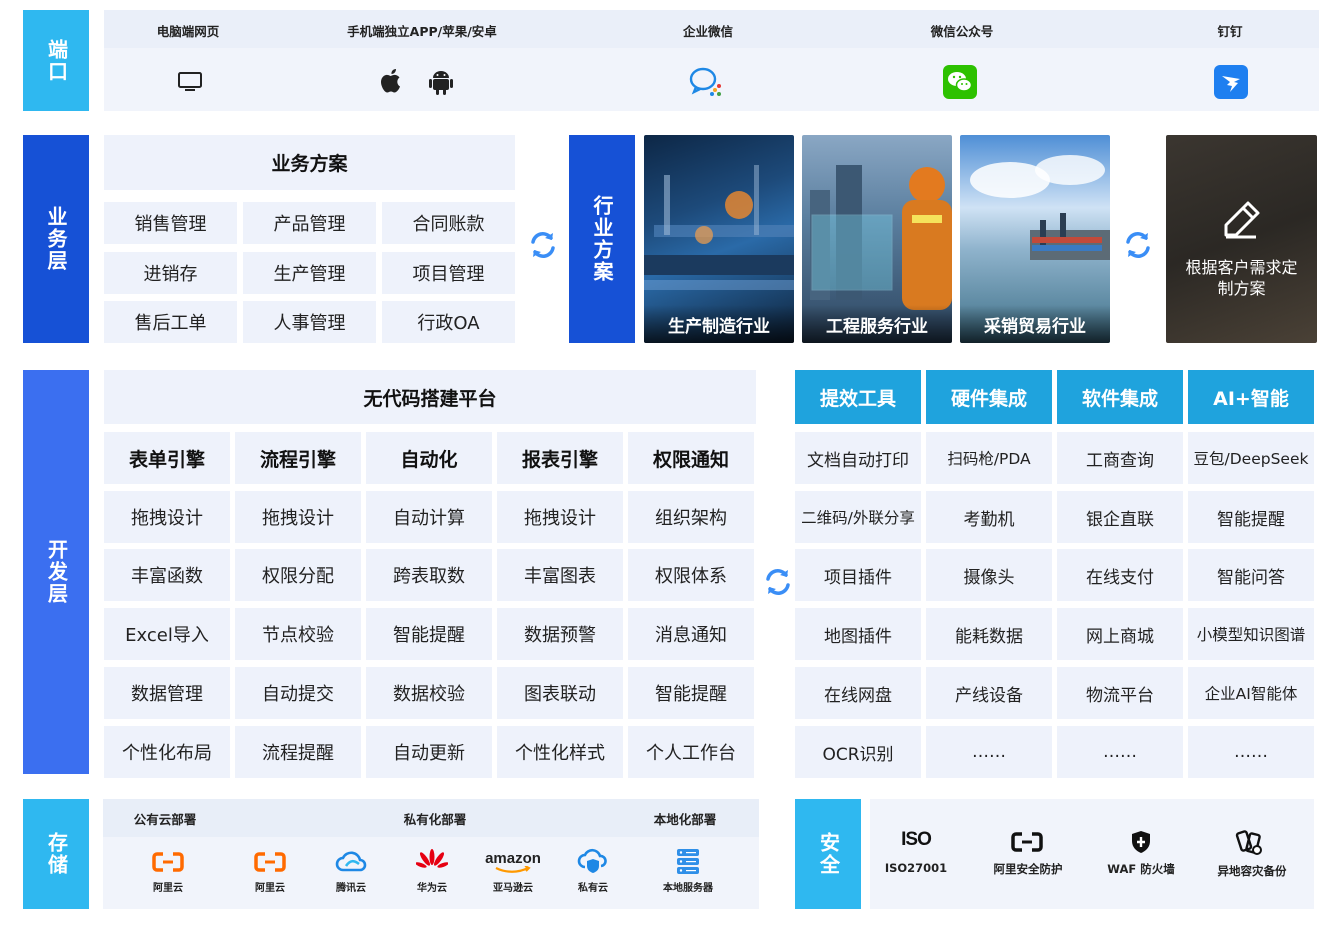 The width and height of the screenshot is (1344, 926). What do you see at coordinates (1241, 239) in the screenshot?
I see `custom-solution-card: 根据客户需求定制方案` at bounding box center [1241, 239].